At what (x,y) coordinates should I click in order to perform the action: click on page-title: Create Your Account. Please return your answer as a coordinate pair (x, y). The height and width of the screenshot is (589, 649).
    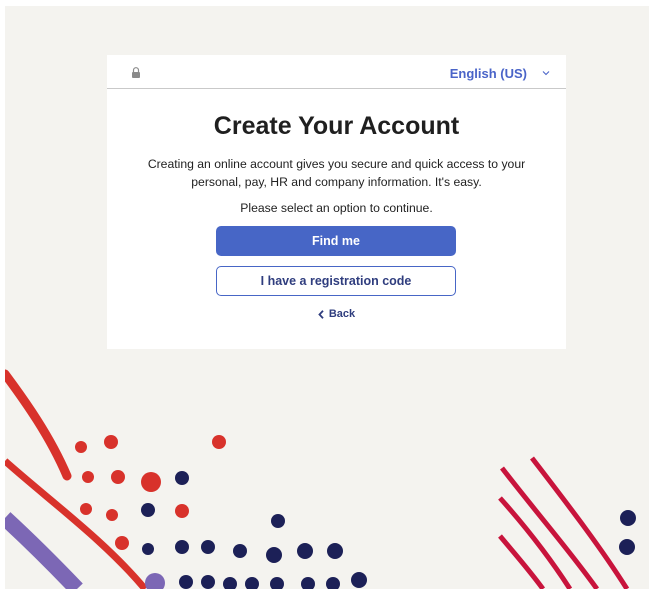
    Looking at the image, I should click on (336, 126).